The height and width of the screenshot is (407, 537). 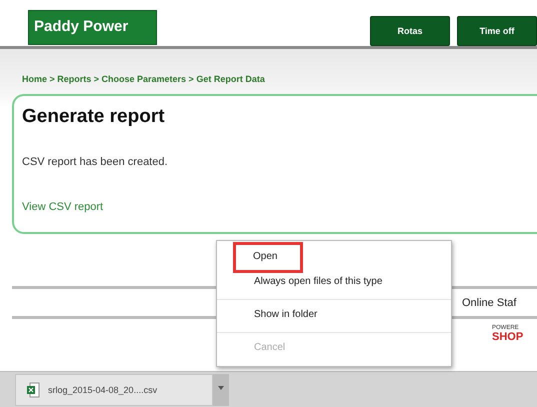 I want to click on caret-icon, so click(x=221, y=388).